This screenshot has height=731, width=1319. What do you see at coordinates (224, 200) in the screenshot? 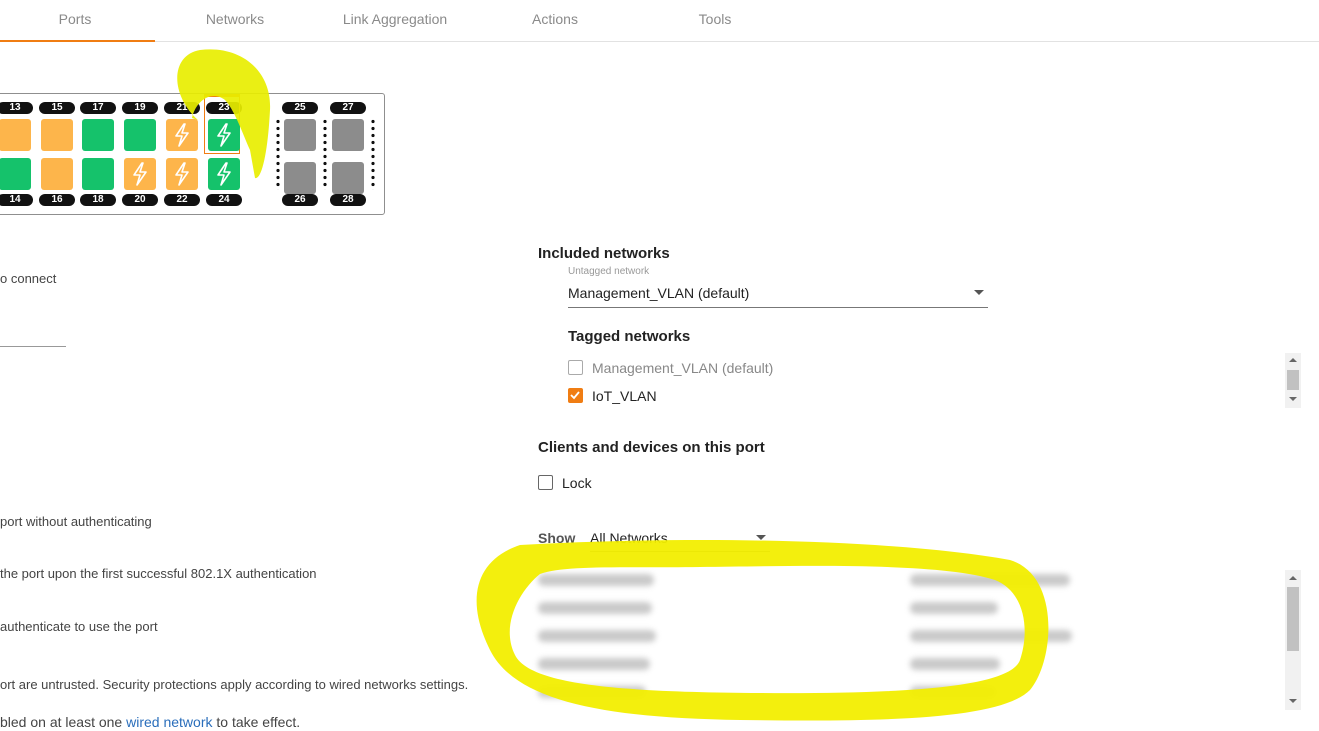
I see `port-label-24: 24` at bounding box center [224, 200].